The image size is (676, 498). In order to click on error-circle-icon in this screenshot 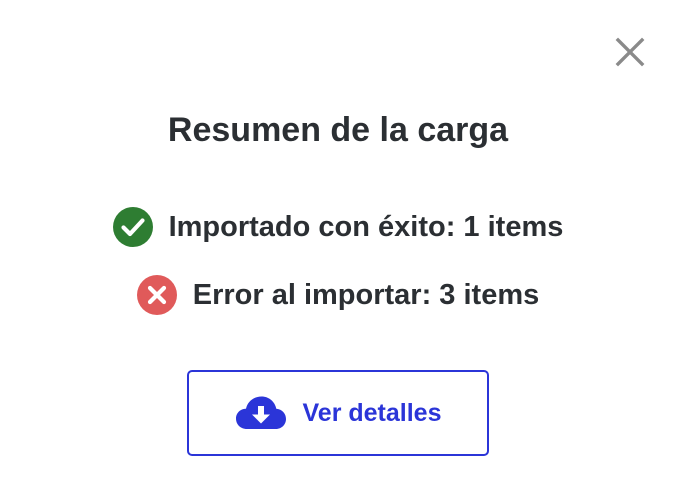, I will do `click(156, 295)`.